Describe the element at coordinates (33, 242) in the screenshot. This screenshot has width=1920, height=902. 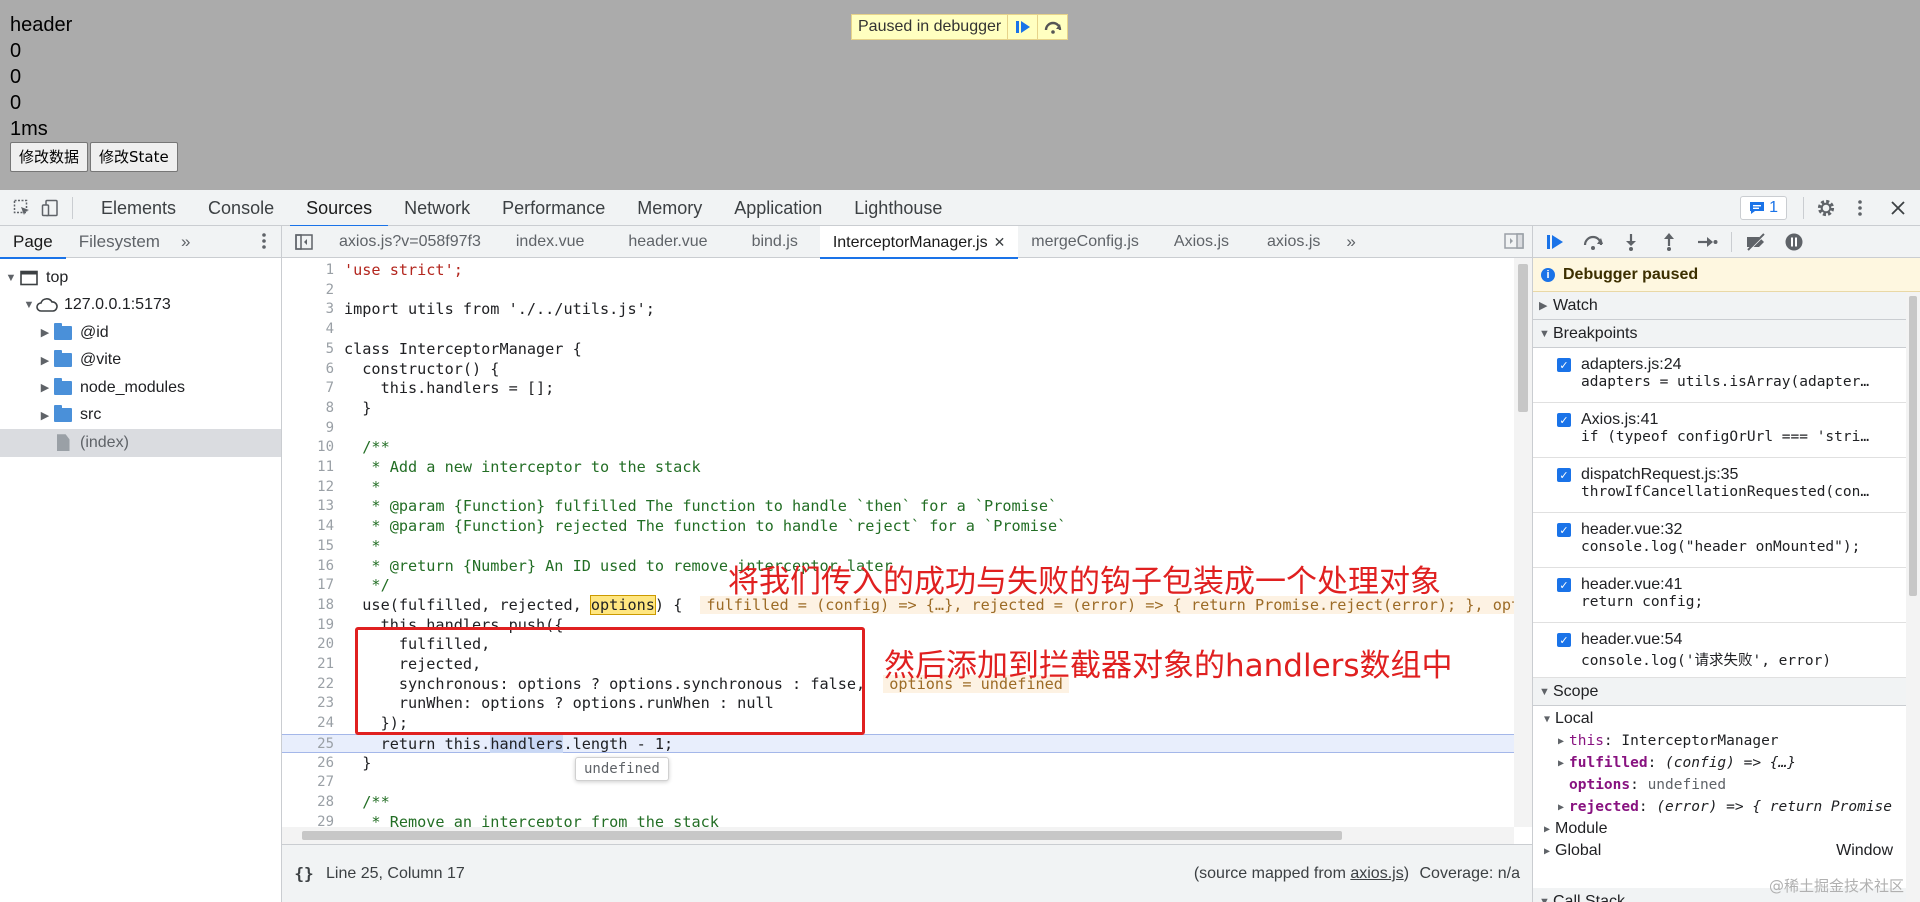
I see `nav-tab-page: Page` at that location.